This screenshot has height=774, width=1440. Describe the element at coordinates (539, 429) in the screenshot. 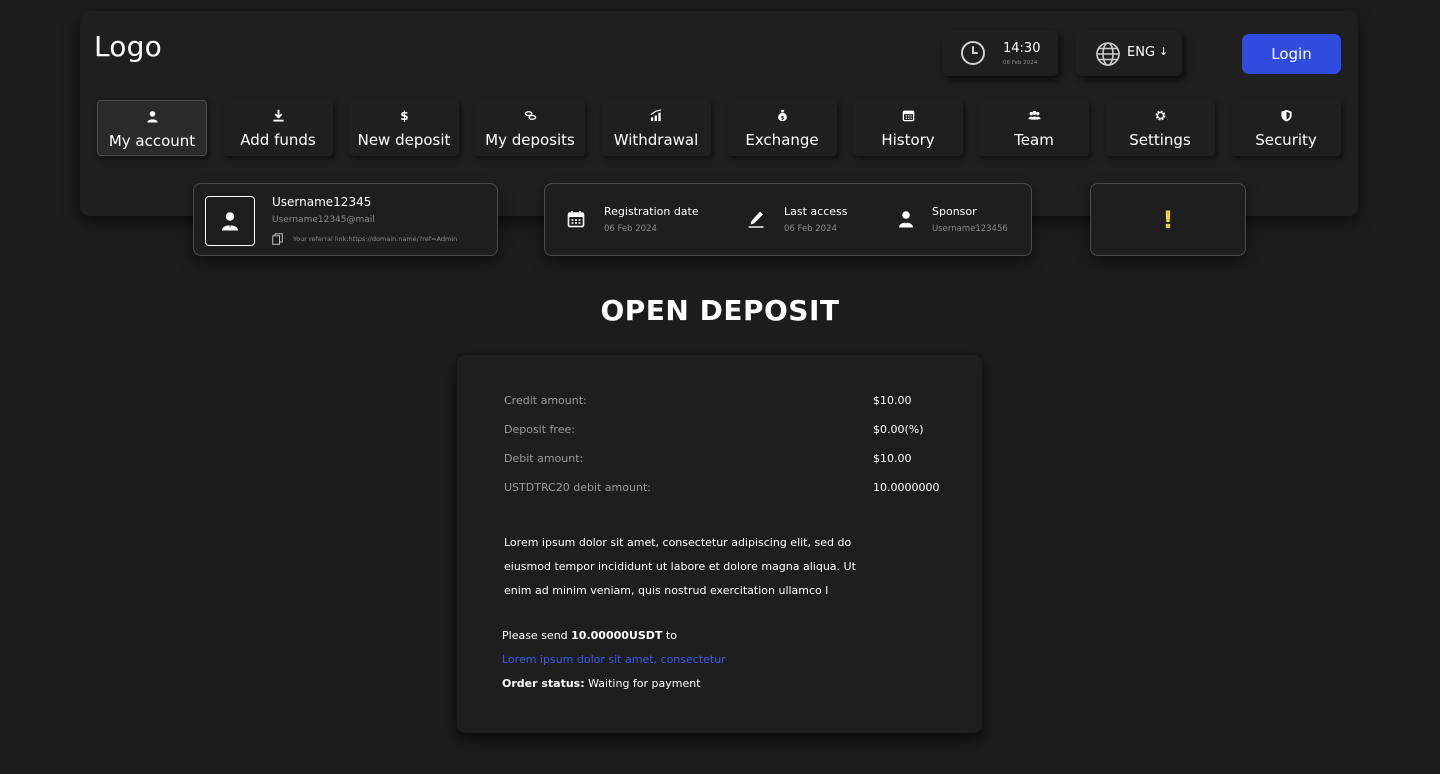

I see `deposit-fee-label: Deposit free:` at that location.